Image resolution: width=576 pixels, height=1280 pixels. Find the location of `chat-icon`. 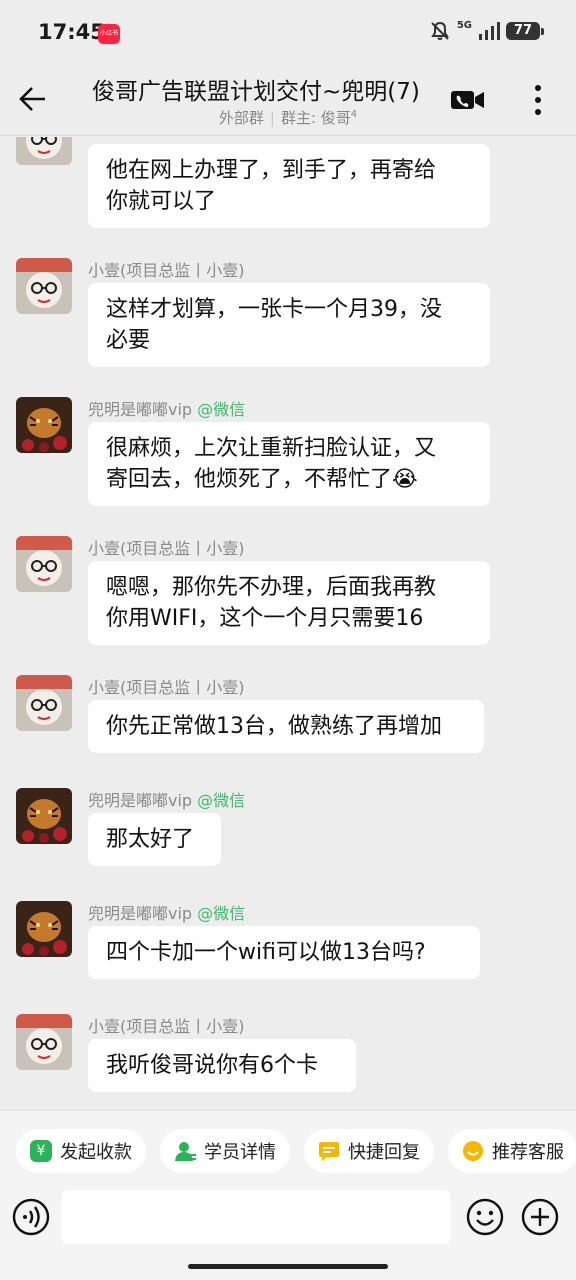

chat-icon is located at coordinates (329, 1151).